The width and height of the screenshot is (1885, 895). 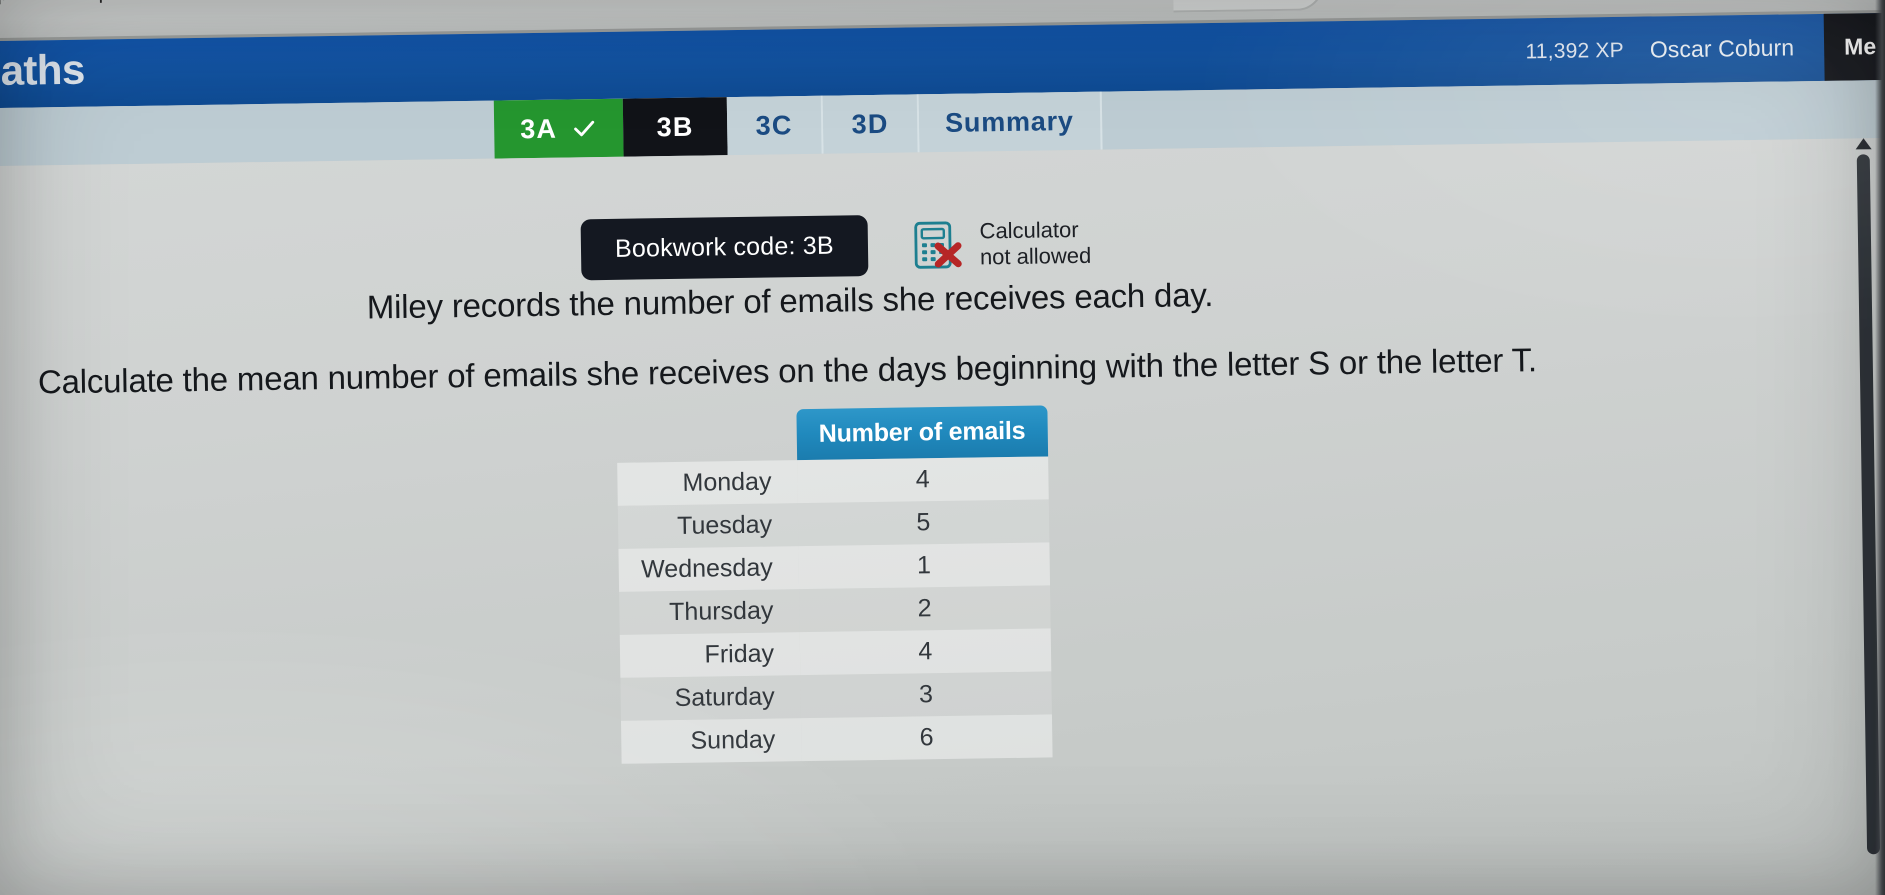 I want to click on table-row: Friday 4, so click(x=835, y=653).